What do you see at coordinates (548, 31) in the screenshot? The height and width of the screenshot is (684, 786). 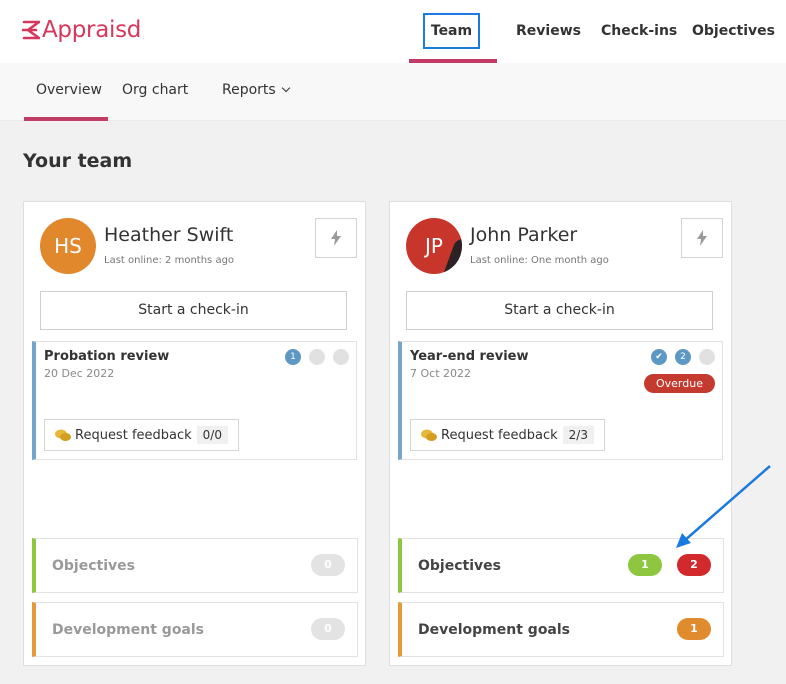 I see `nav-reviews: Reviews` at bounding box center [548, 31].